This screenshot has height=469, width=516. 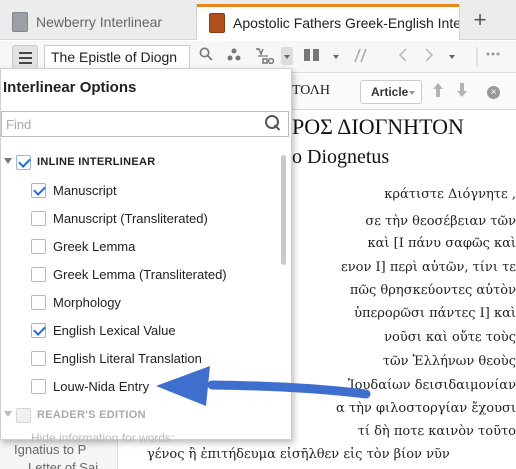 I want to click on reader-header: ΤΟΛΗ Article ×, so click(x=404, y=92).